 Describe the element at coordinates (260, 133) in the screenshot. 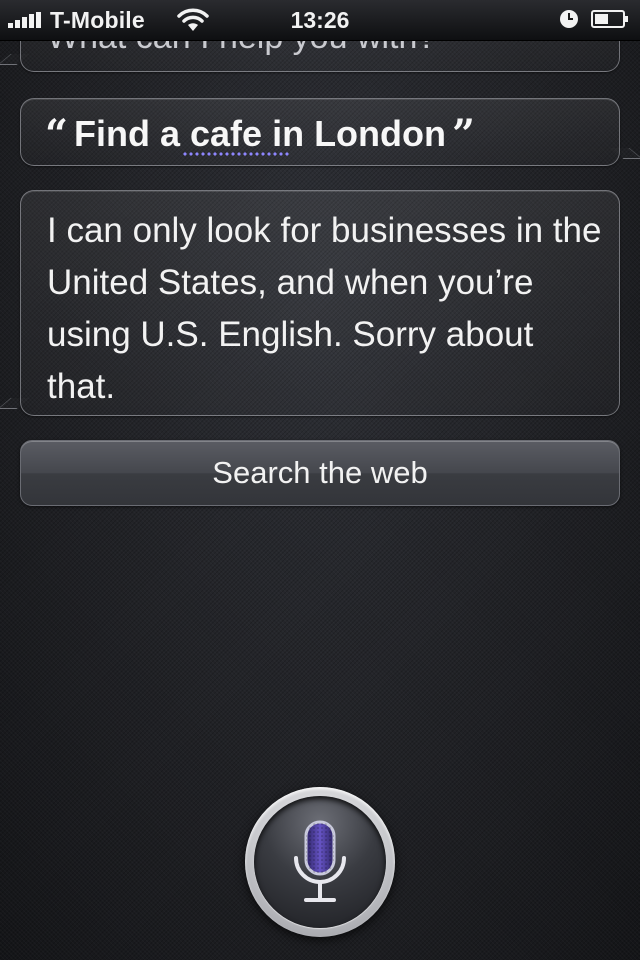

I see `user-query-text: Find a cafe in London` at that location.